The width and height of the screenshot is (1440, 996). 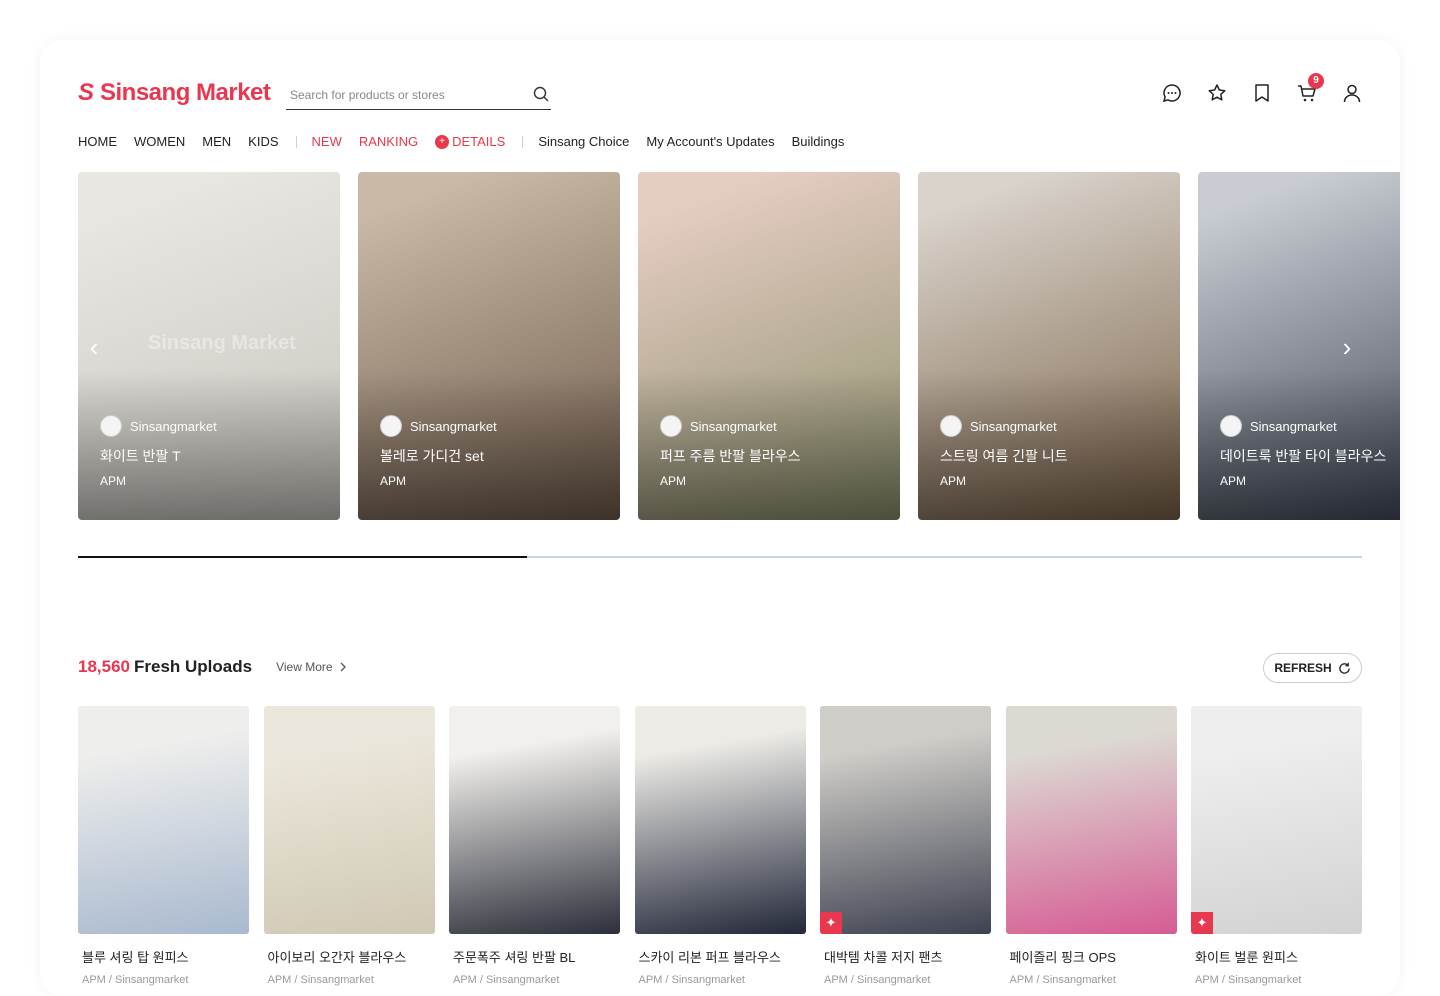 What do you see at coordinates (343, 667) in the screenshot?
I see `chevron-right-icon` at bounding box center [343, 667].